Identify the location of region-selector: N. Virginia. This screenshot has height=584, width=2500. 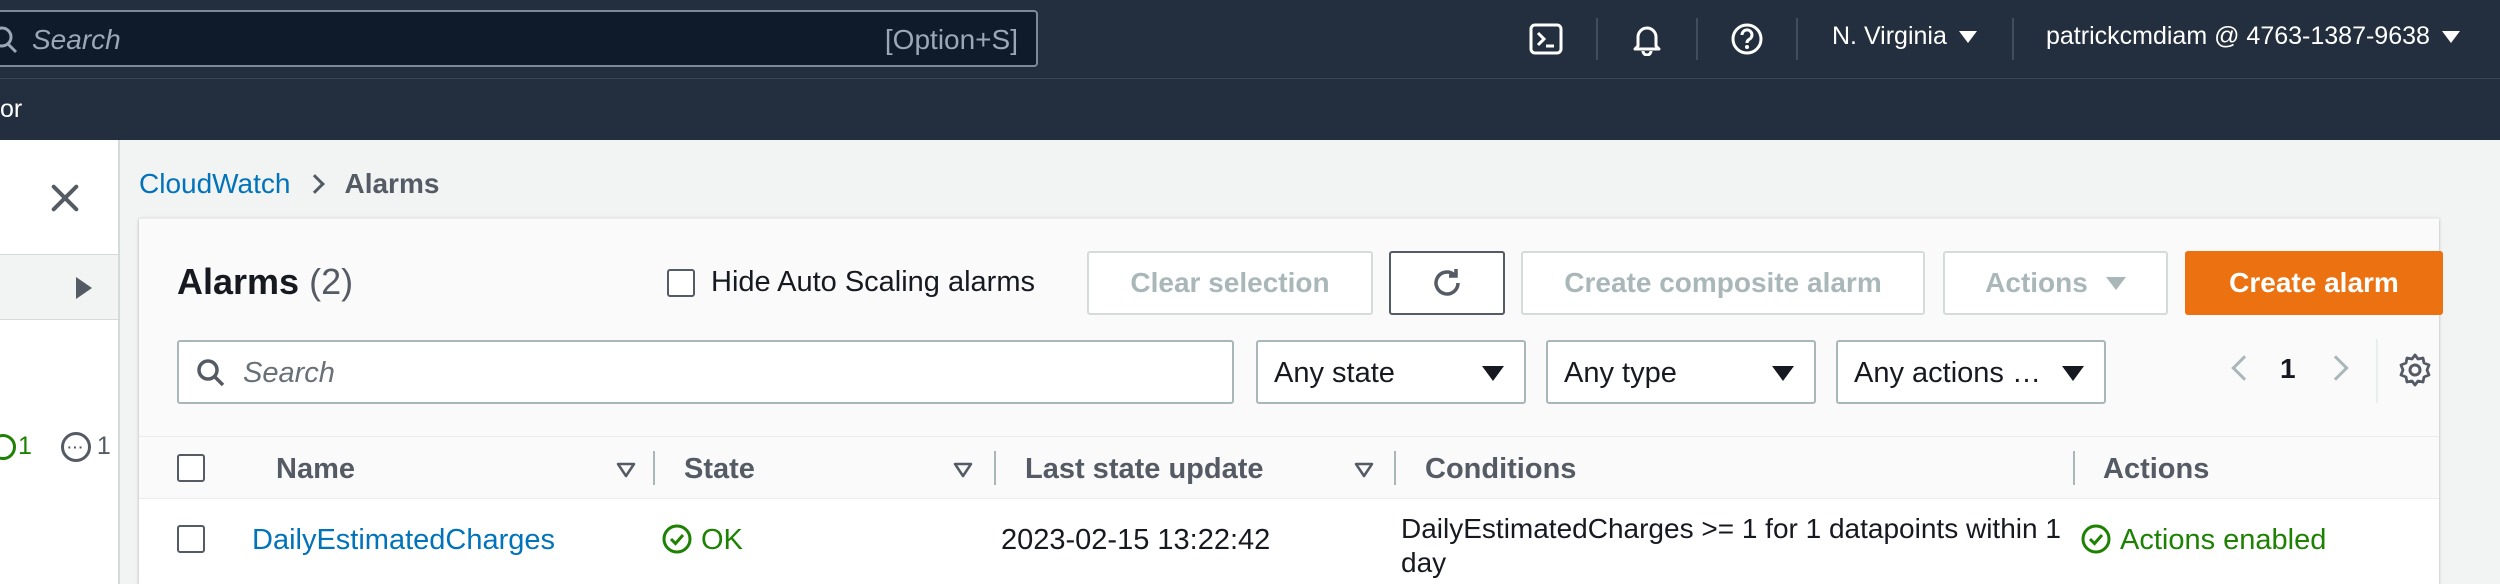
(1904, 36).